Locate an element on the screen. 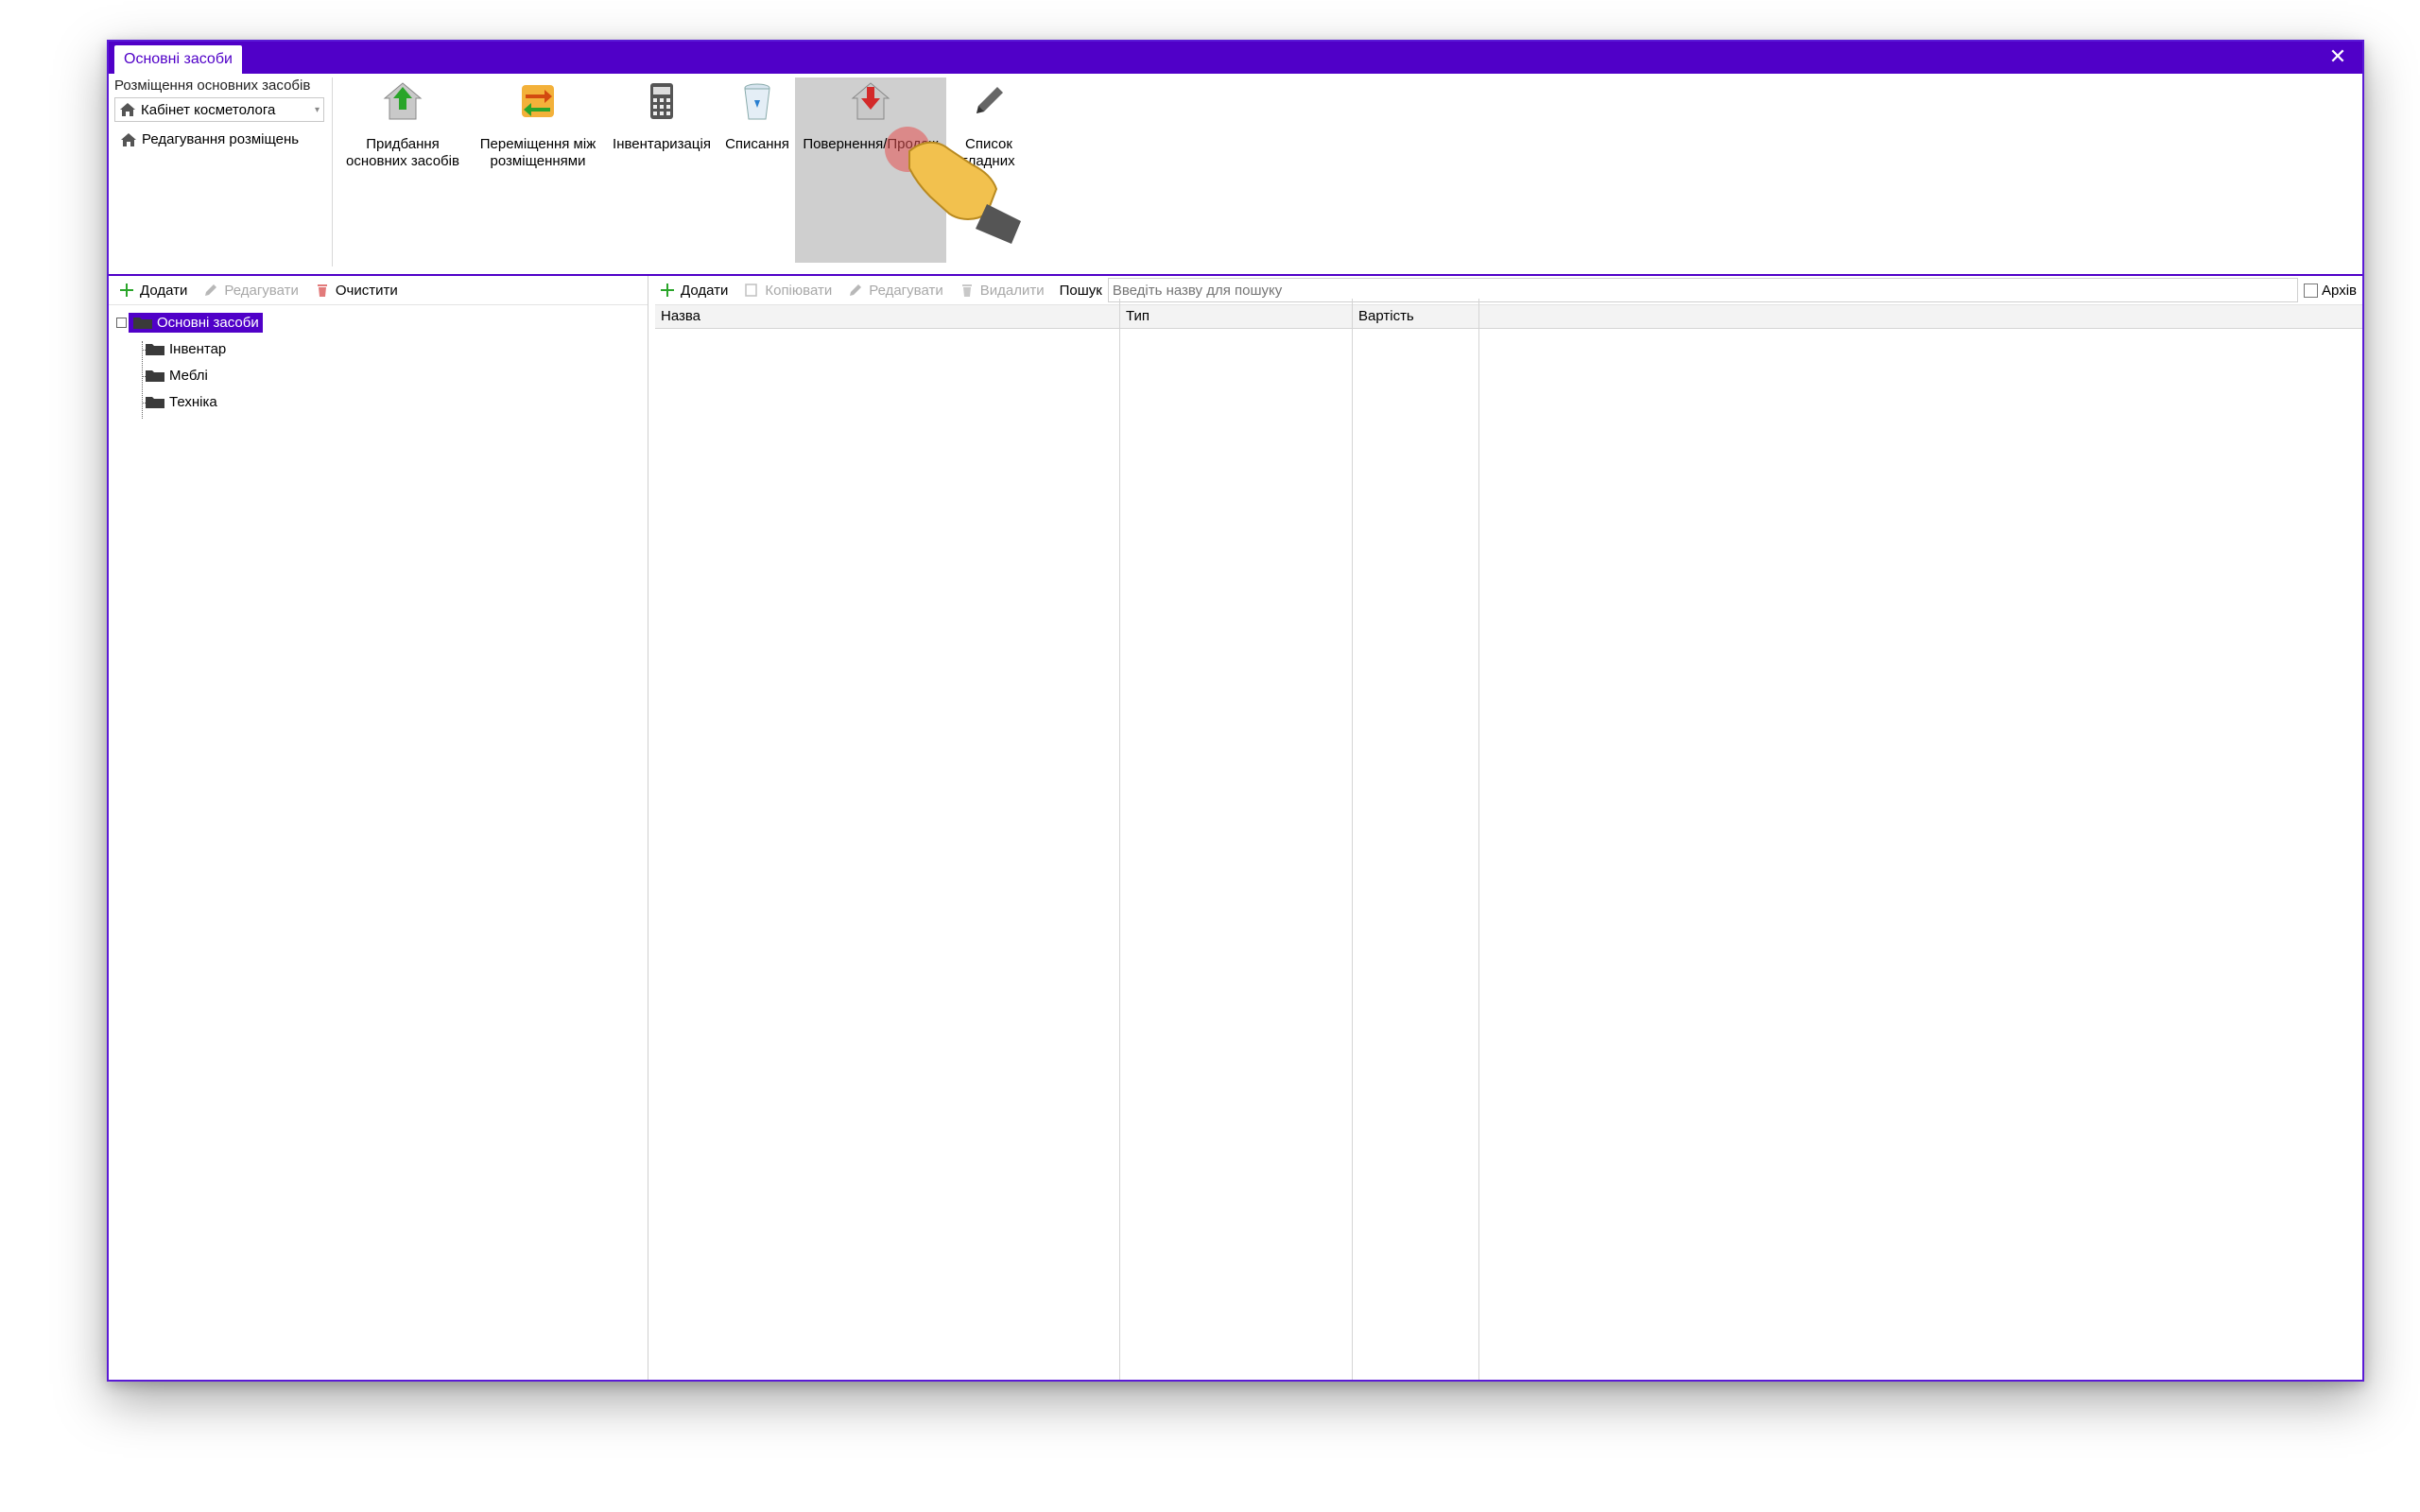 The height and width of the screenshot is (1512, 2420). placement-select: Кабінет косметолога ▾ is located at coordinates (219, 109).